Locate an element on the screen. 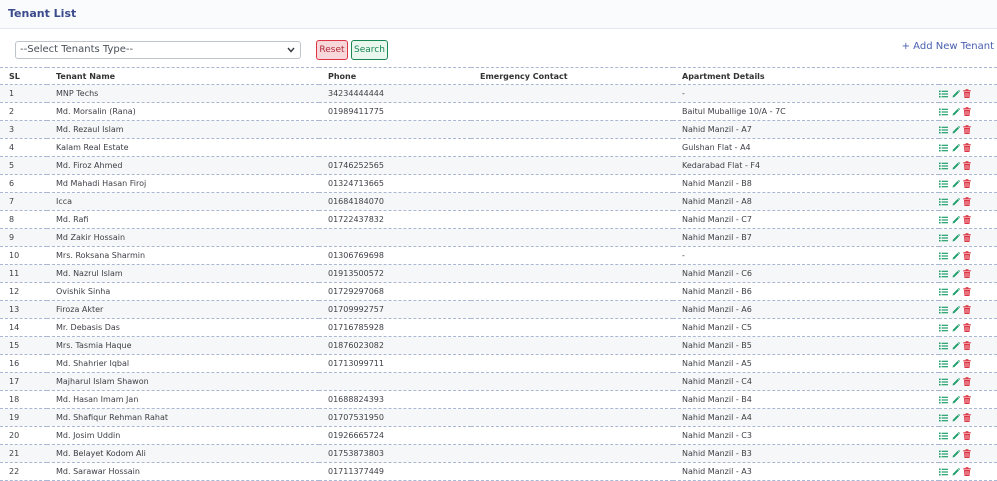 The image size is (997, 481). chevron-down-icon is located at coordinates (291, 50).